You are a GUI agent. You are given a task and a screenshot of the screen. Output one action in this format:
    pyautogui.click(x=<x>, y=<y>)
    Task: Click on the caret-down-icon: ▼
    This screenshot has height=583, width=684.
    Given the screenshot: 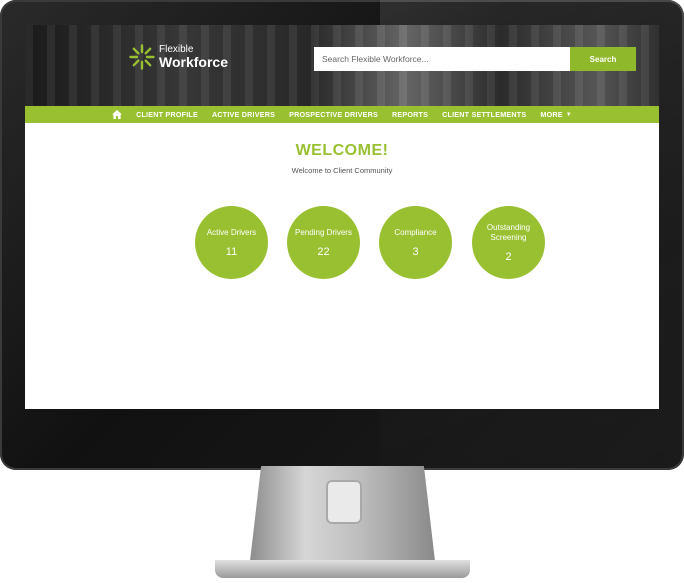 What is the action you would take?
    pyautogui.click(x=568, y=114)
    